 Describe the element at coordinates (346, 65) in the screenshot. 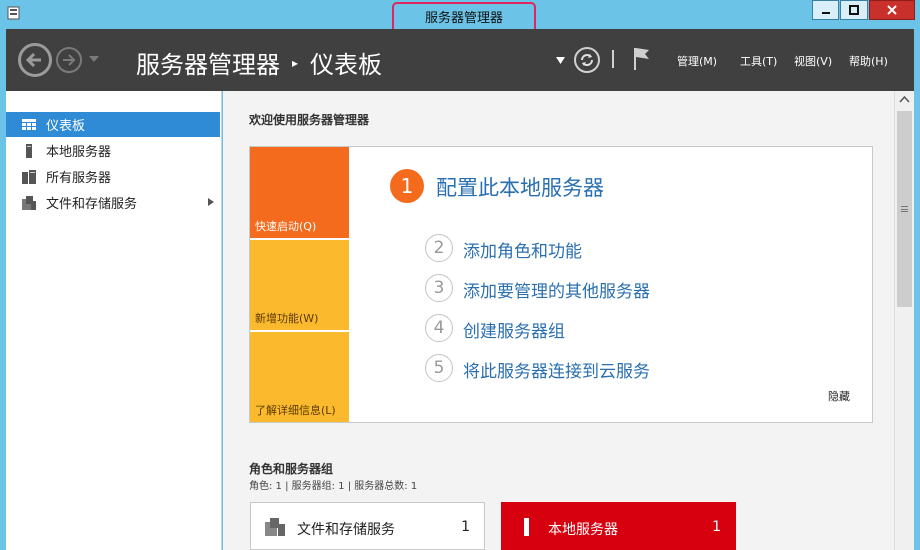

I see `breadcrumb-current: 仪表板` at that location.